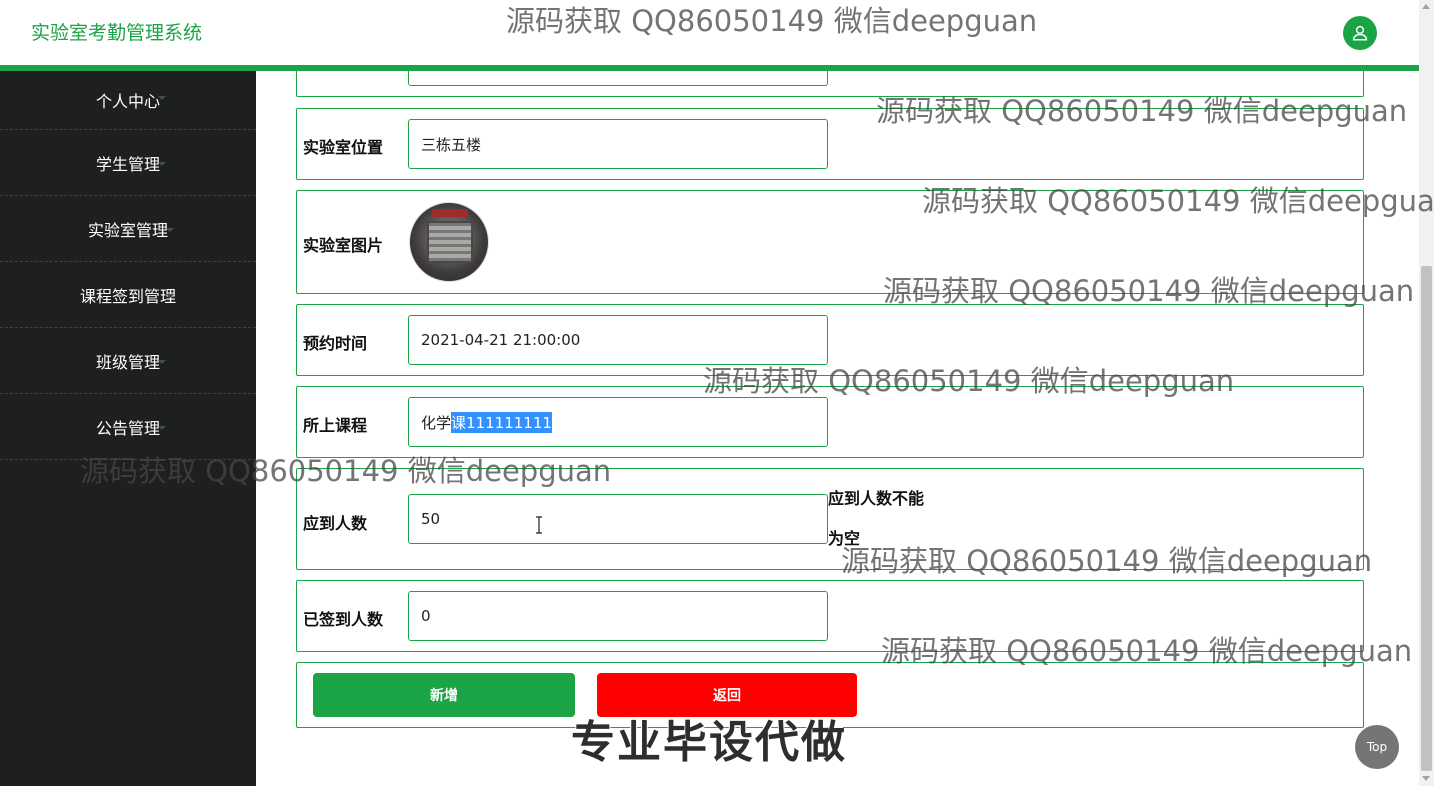 This screenshot has width=1434, height=786. Describe the element at coordinates (830, 616) in the screenshot. I see `form-row-signed: 已签到人数 0` at that location.